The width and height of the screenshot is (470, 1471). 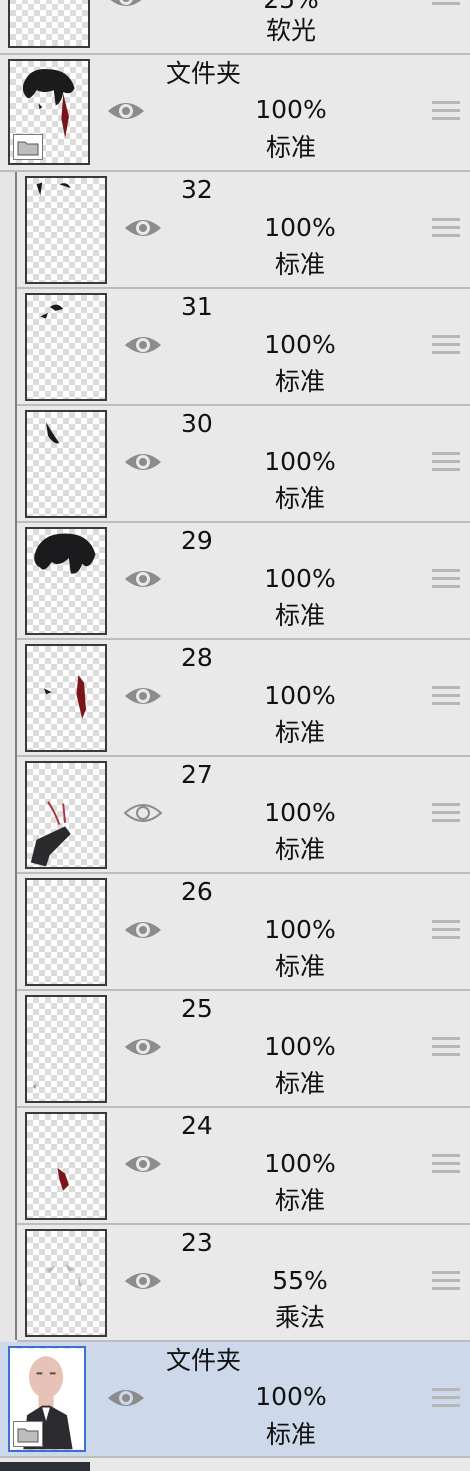 What do you see at coordinates (300, 1318) in the screenshot?
I see `blend-mode: 乘法` at bounding box center [300, 1318].